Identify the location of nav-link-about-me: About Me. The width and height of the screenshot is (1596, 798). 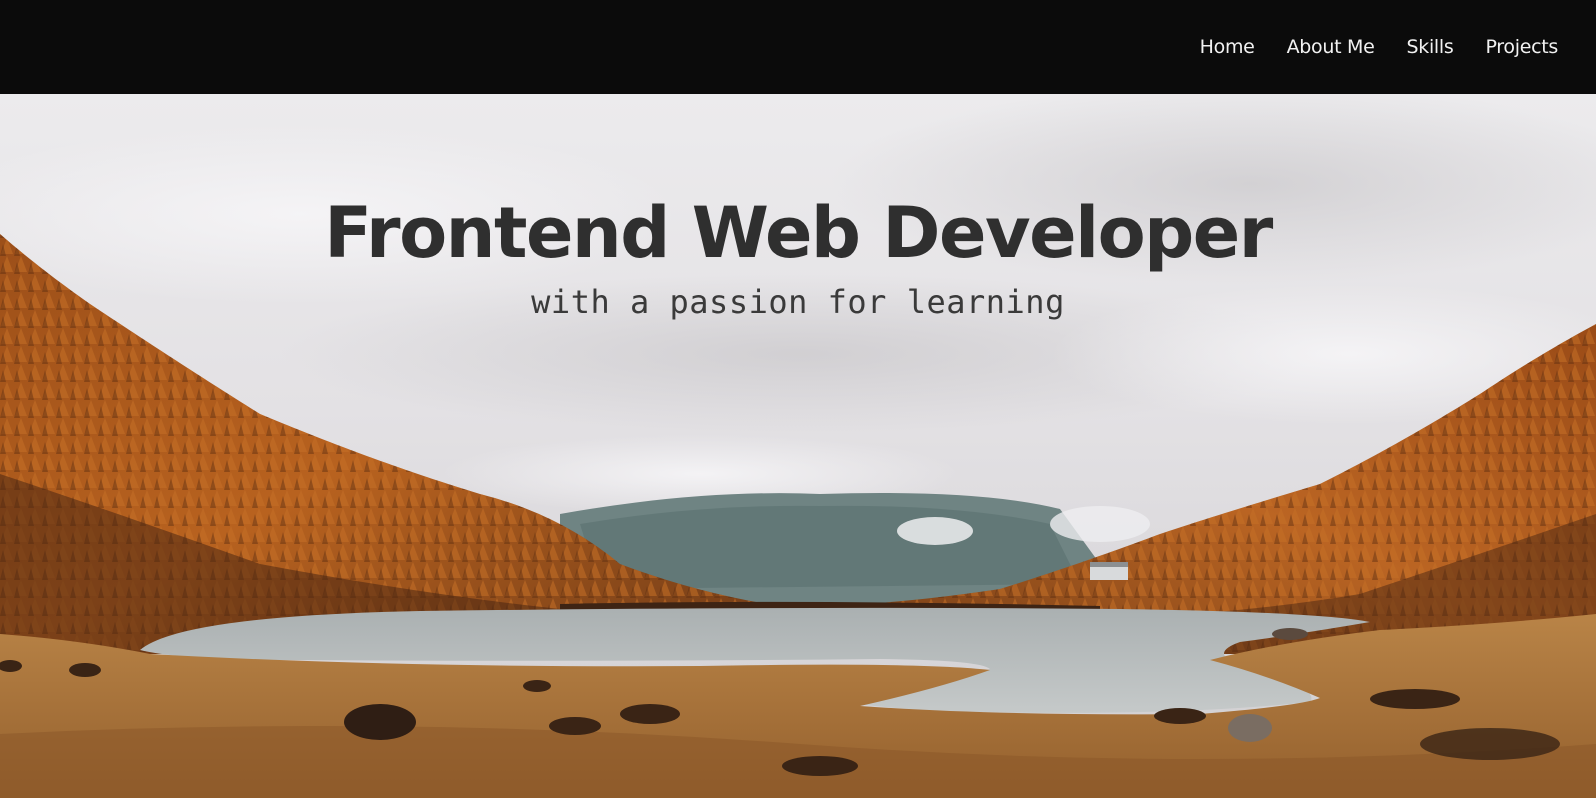
(1331, 47).